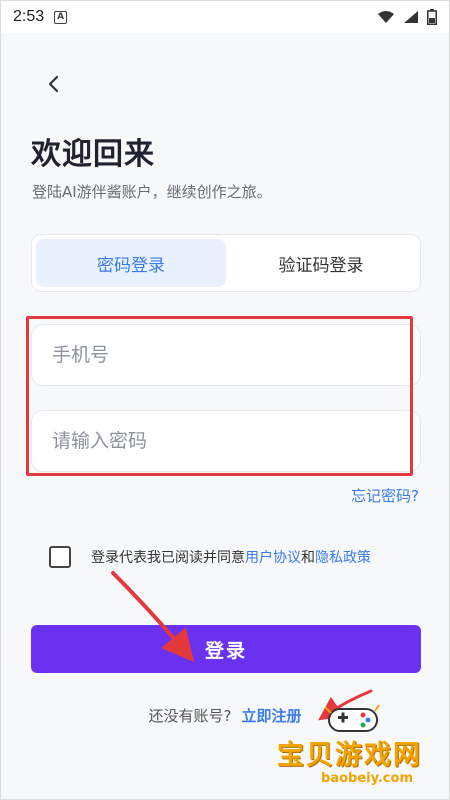 This screenshot has height=800, width=450. I want to click on annotation-arrows, so click(242, 646).